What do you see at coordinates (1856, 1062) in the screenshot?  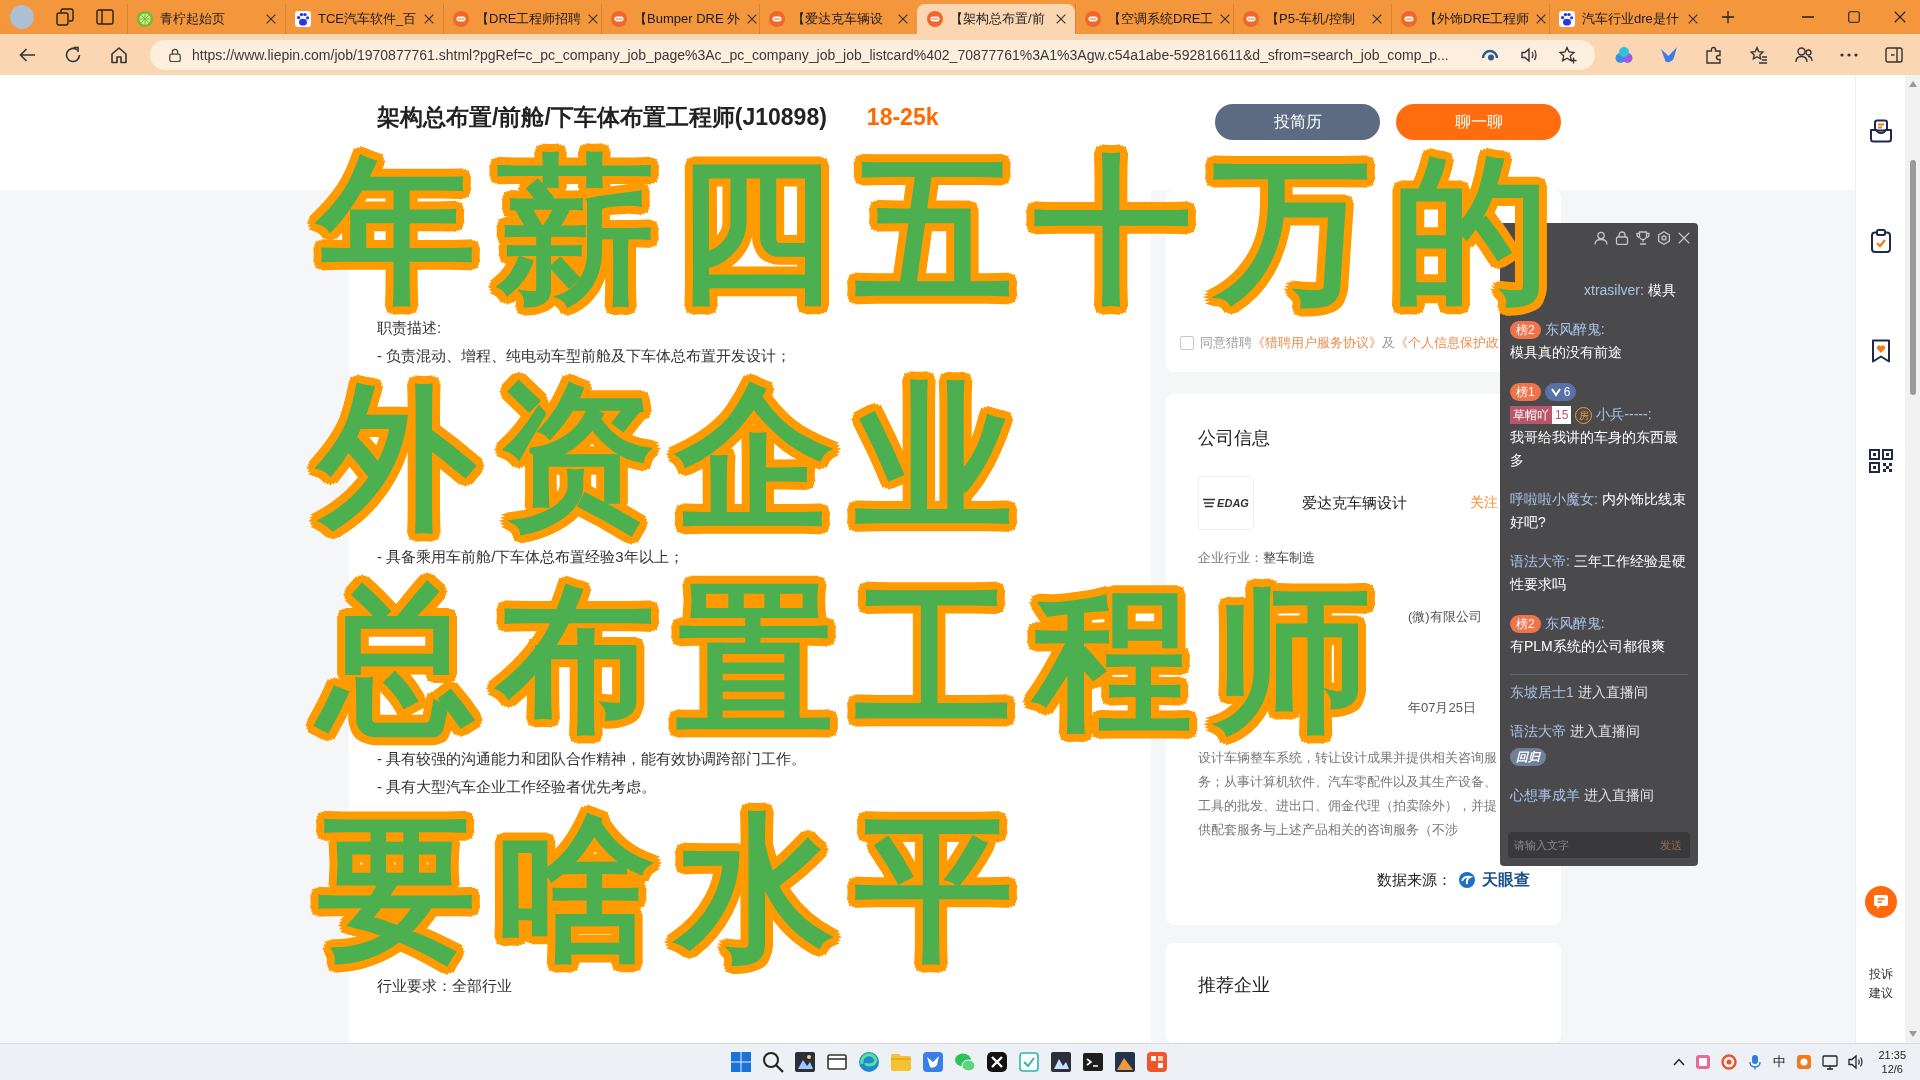 I see `volume-icon` at bounding box center [1856, 1062].